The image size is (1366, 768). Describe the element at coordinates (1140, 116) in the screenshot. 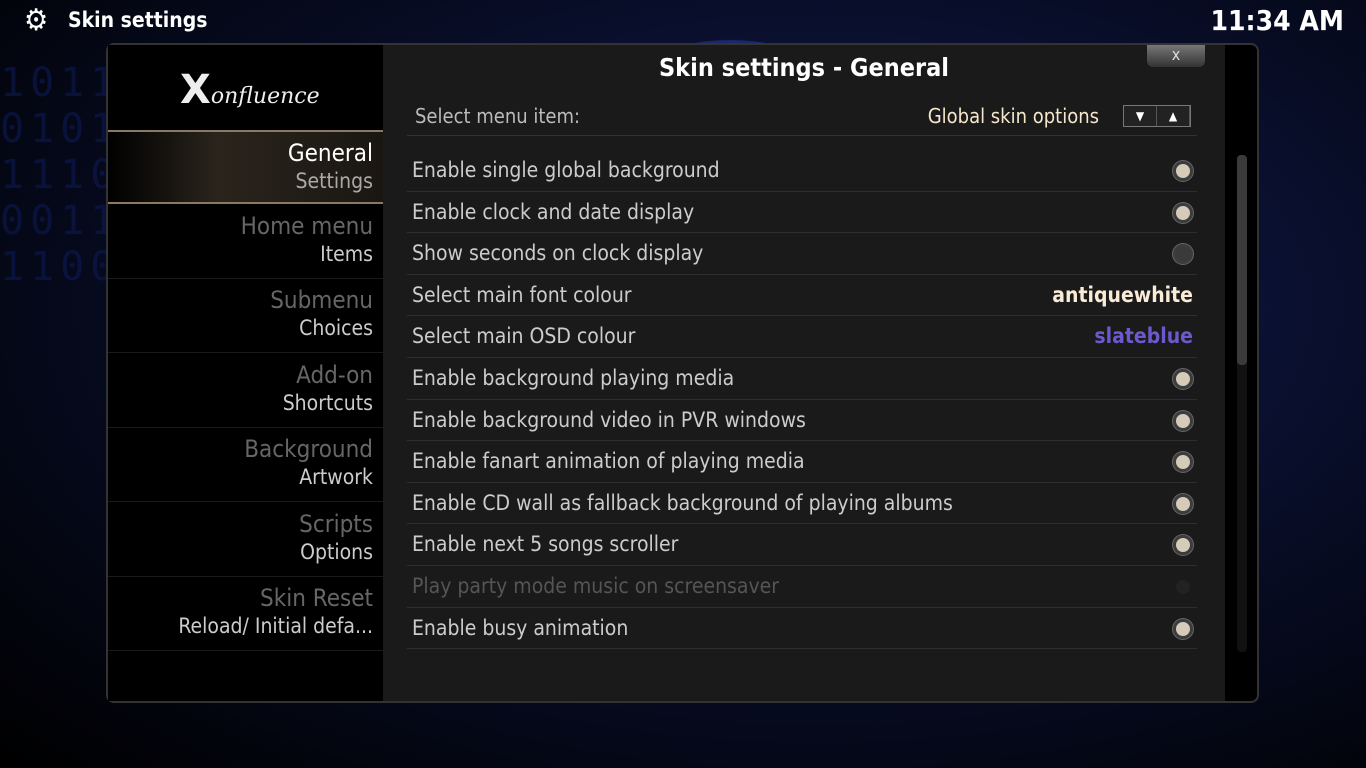

I see `arrow-down-icon: ▼` at that location.